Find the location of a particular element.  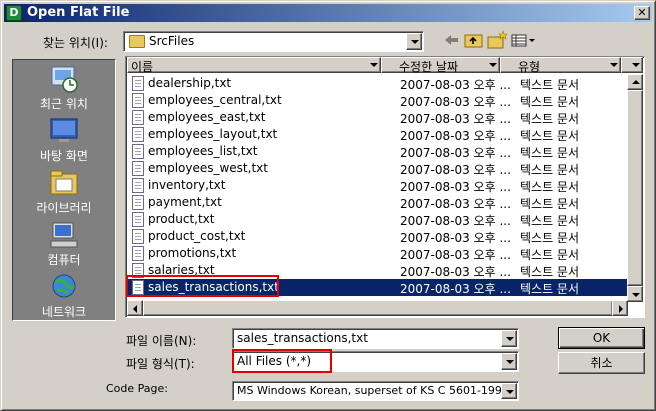

view-menu-icon is located at coordinates (523, 40).